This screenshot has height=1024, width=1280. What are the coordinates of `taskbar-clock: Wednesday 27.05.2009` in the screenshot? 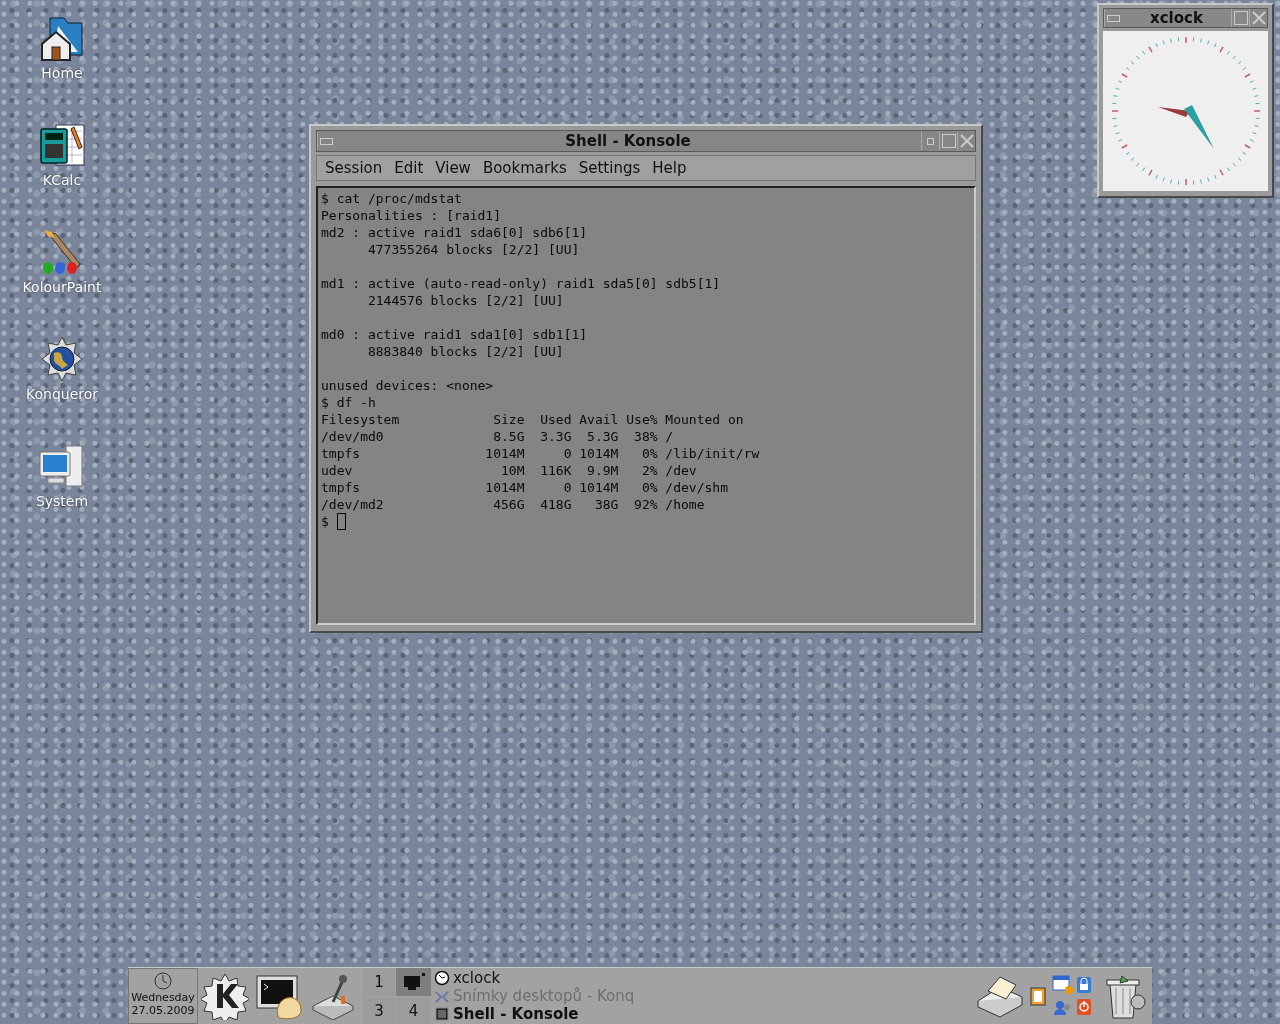 It's located at (163, 996).